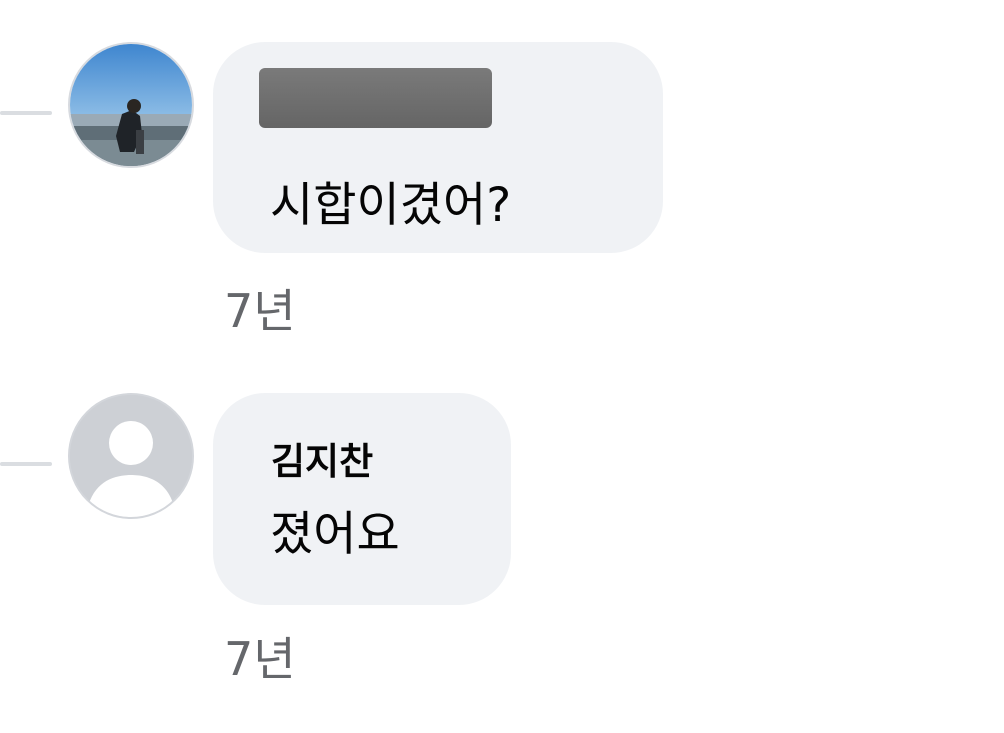 The width and height of the screenshot is (1004, 733). I want to click on comment-bubble: 김지찬 졌어요, so click(362, 499).